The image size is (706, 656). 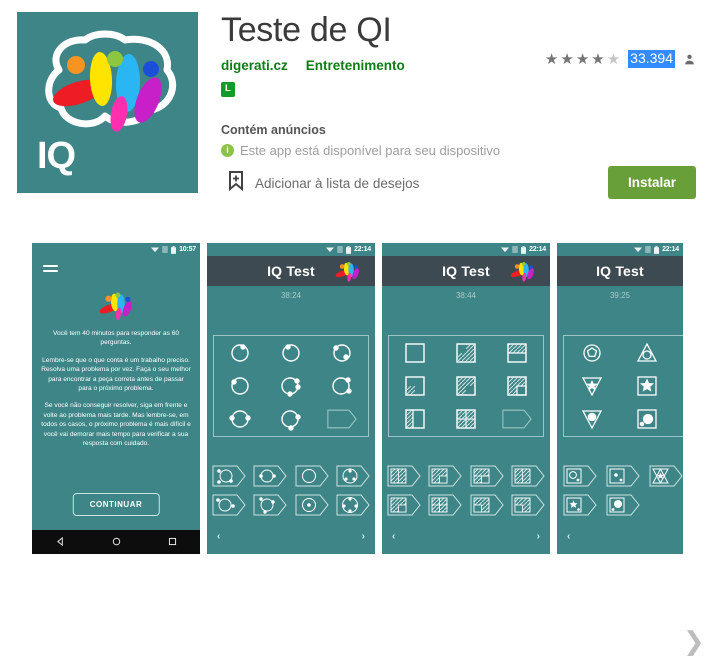 I want to click on install-button: Instalar, so click(x=652, y=182).